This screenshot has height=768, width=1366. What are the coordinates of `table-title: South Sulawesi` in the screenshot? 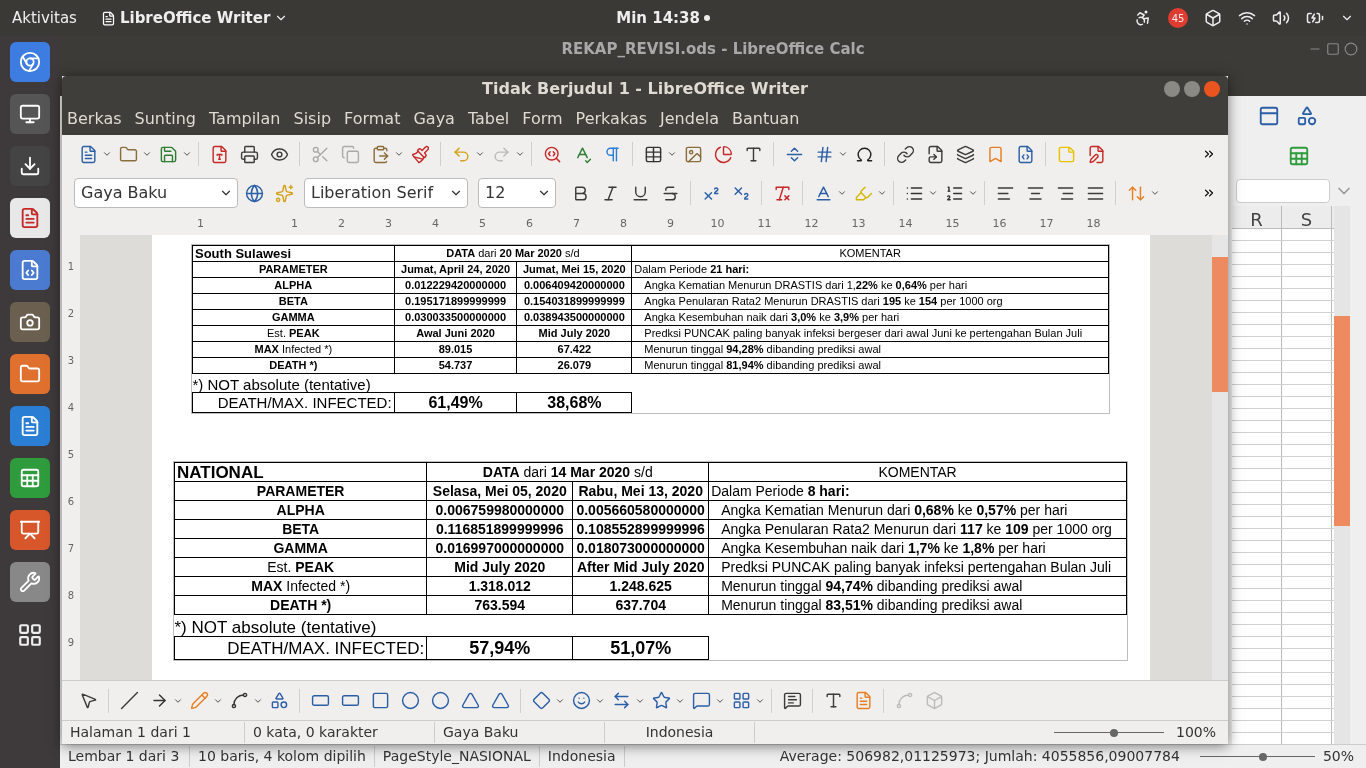 It's located at (243, 253).